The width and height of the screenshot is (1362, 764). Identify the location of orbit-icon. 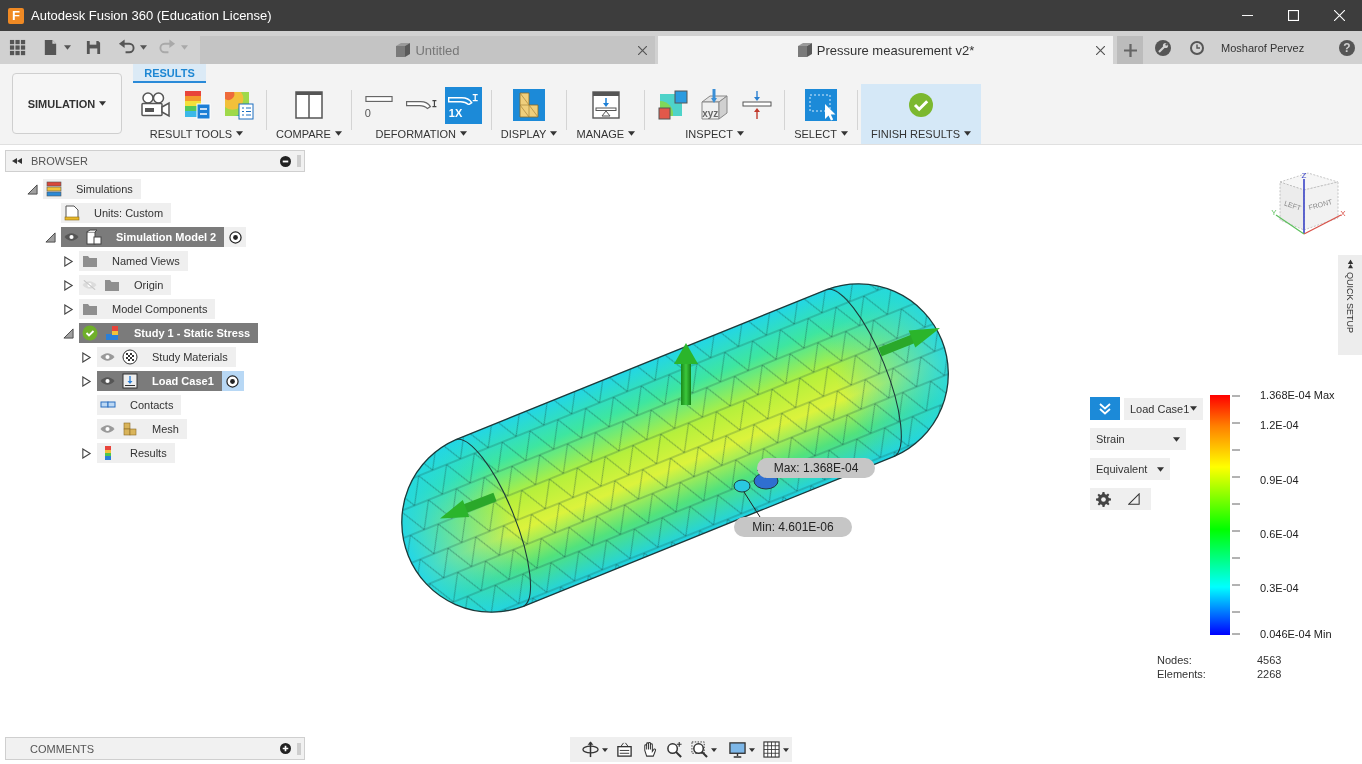
(590, 749).